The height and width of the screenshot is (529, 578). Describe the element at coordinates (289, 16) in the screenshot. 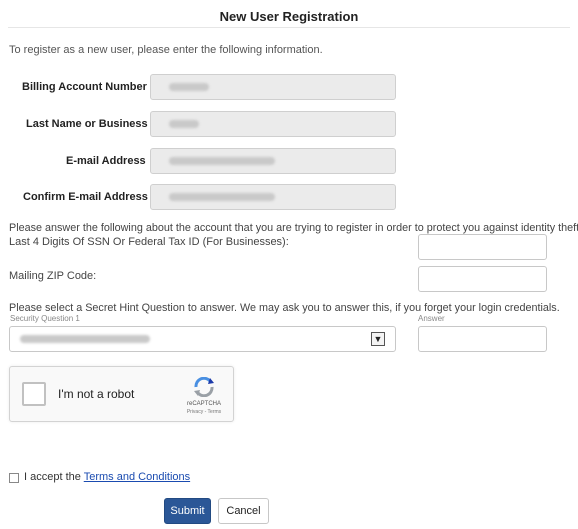

I see `page-title: New User Registration` at that location.